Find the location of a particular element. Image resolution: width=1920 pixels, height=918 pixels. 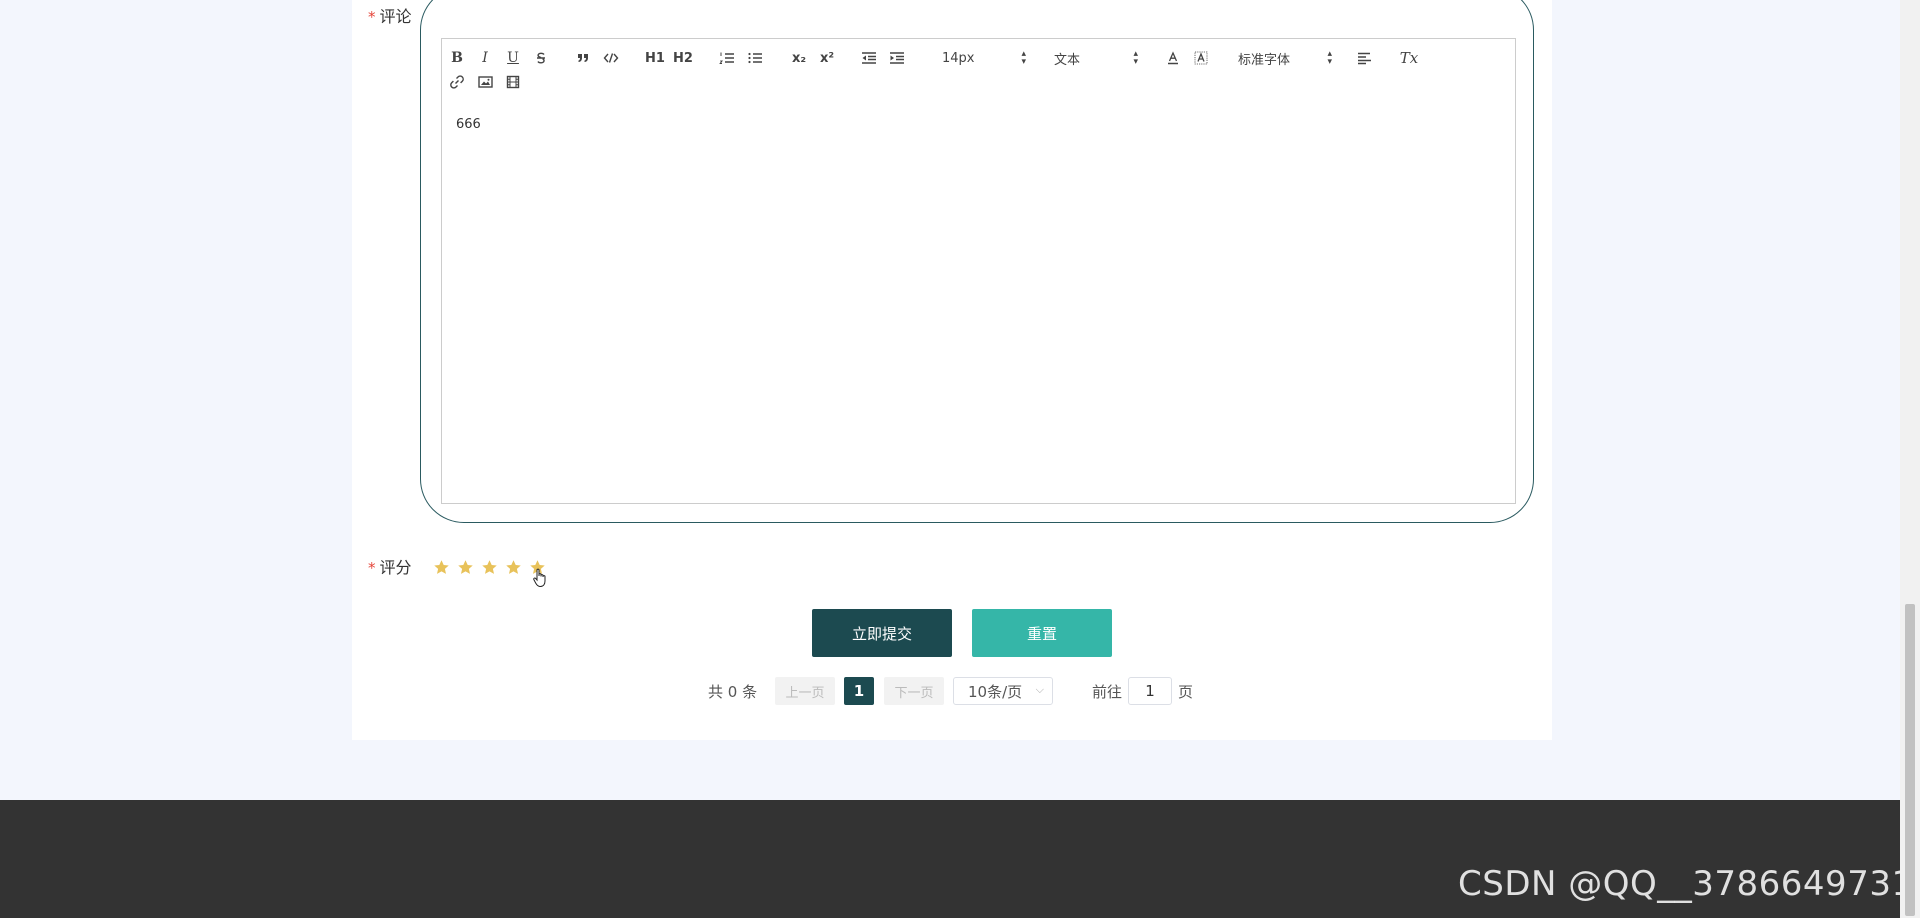

next-page-button: 下一页 is located at coordinates (914, 691).